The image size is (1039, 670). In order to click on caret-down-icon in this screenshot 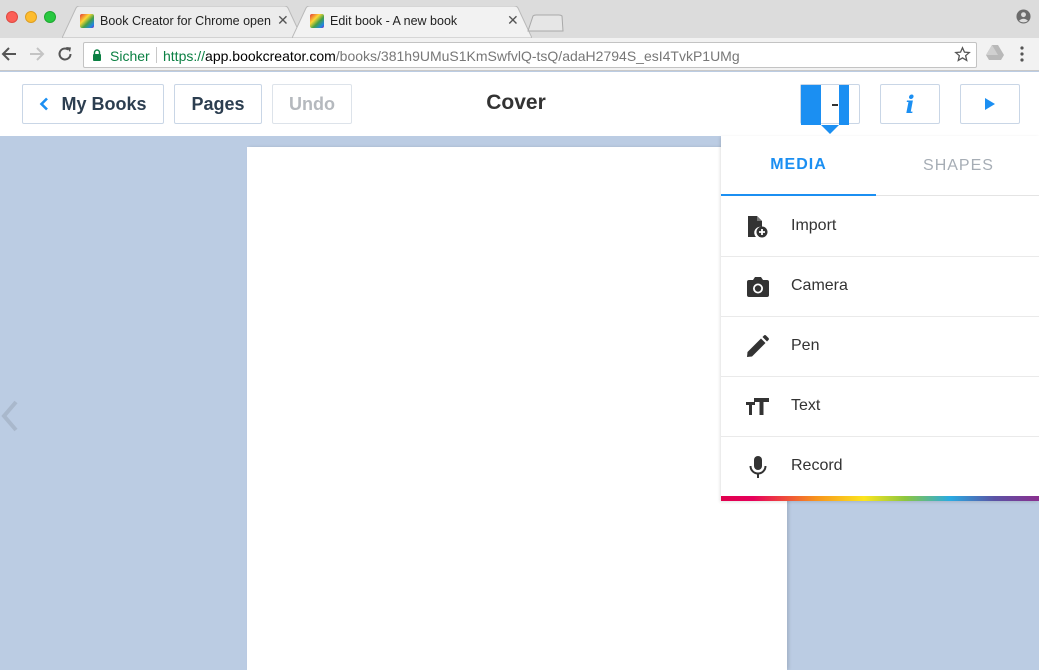, I will do `click(830, 129)`.